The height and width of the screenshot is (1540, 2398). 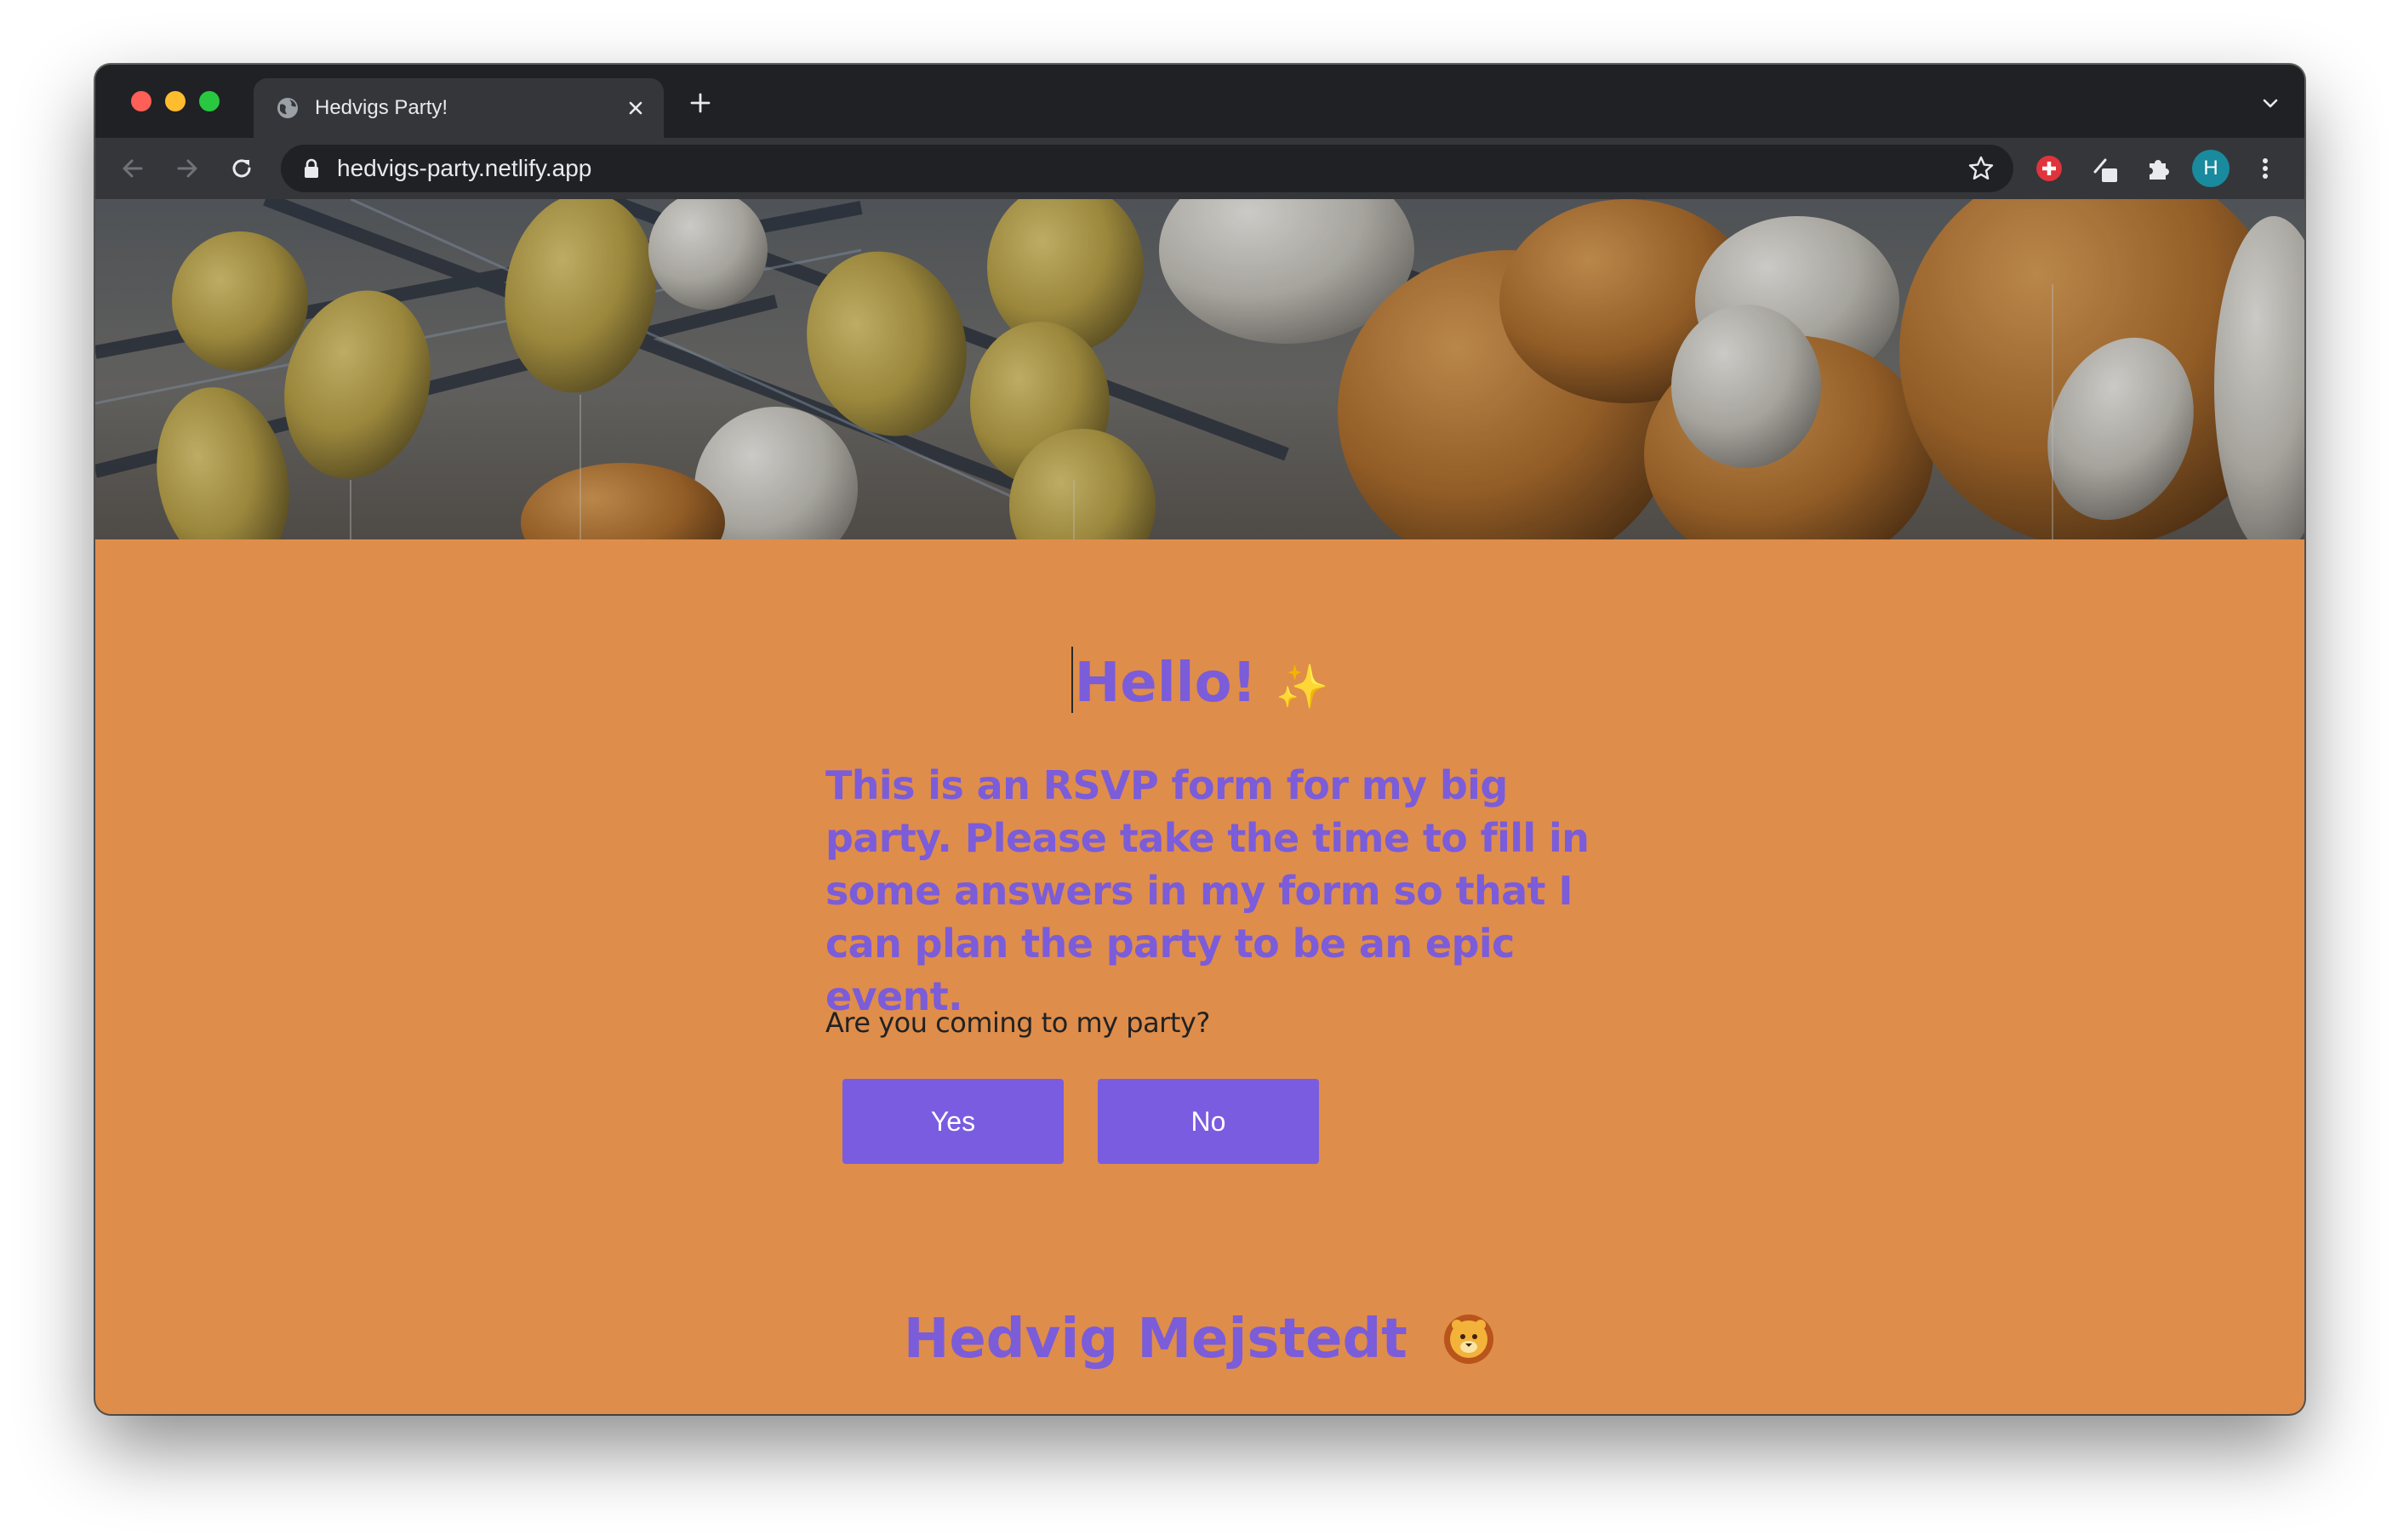 What do you see at coordinates (132, 168) in the screenshot?
I see `back-arrow-icon` at bounding box center [132, 168].